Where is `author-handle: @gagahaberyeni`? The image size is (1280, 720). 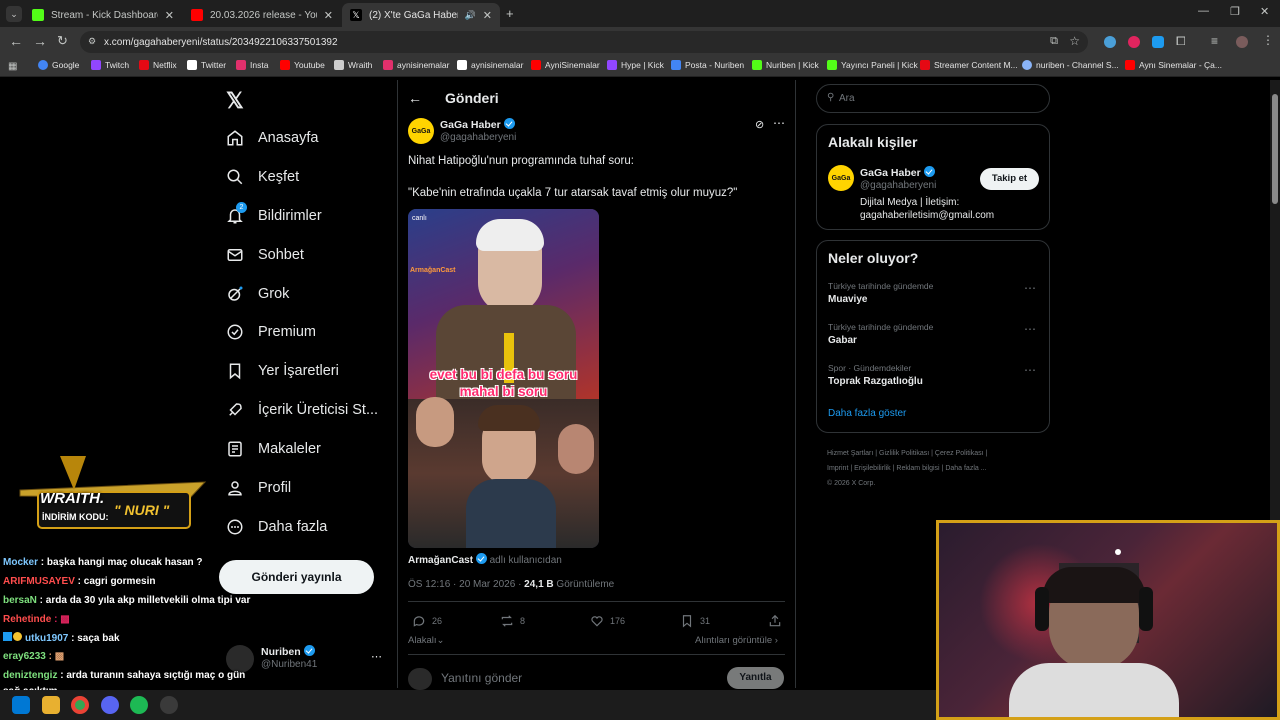 author-handle: @gagahaberyeni is located at coordinates (478, 137).